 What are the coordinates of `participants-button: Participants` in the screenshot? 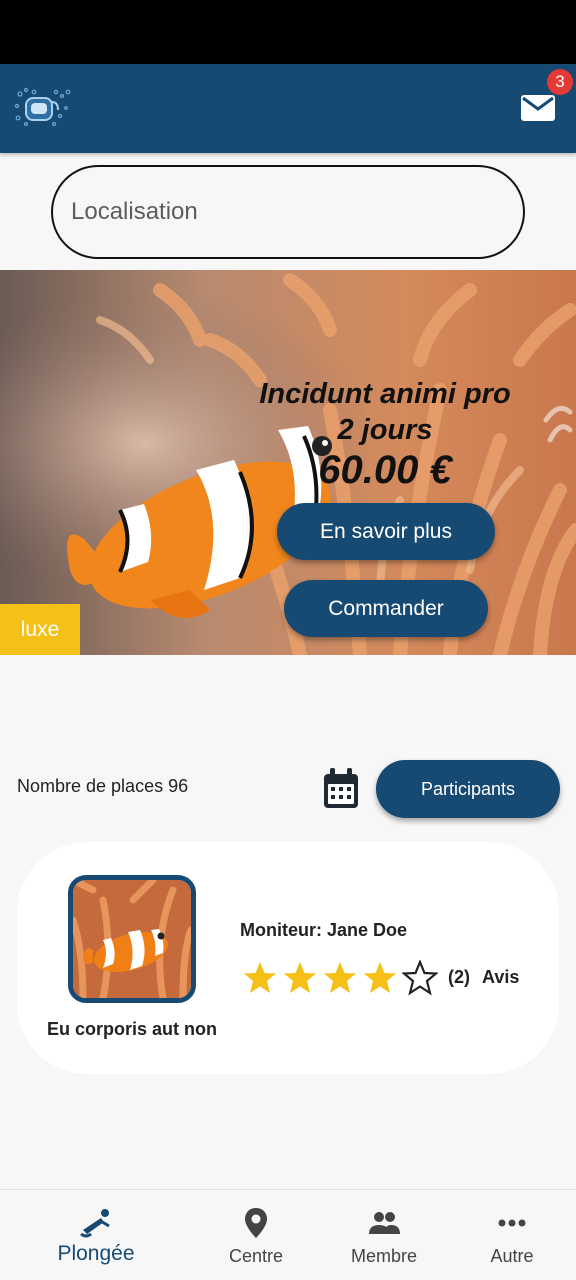 It's located at (468, 789).